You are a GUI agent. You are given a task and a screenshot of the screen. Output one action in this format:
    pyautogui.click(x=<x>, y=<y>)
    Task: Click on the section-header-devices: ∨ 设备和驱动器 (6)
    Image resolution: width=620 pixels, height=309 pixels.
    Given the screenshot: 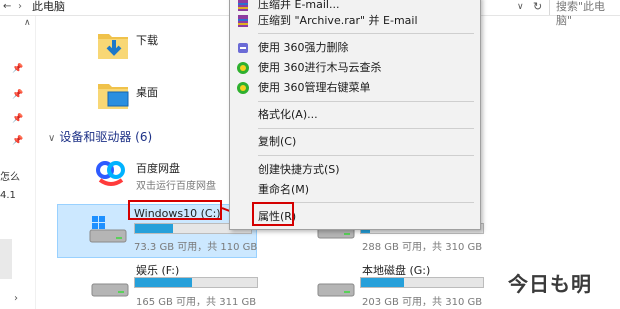 What is the action you would take?
    pyautogui.click(x=100, y=136)
    